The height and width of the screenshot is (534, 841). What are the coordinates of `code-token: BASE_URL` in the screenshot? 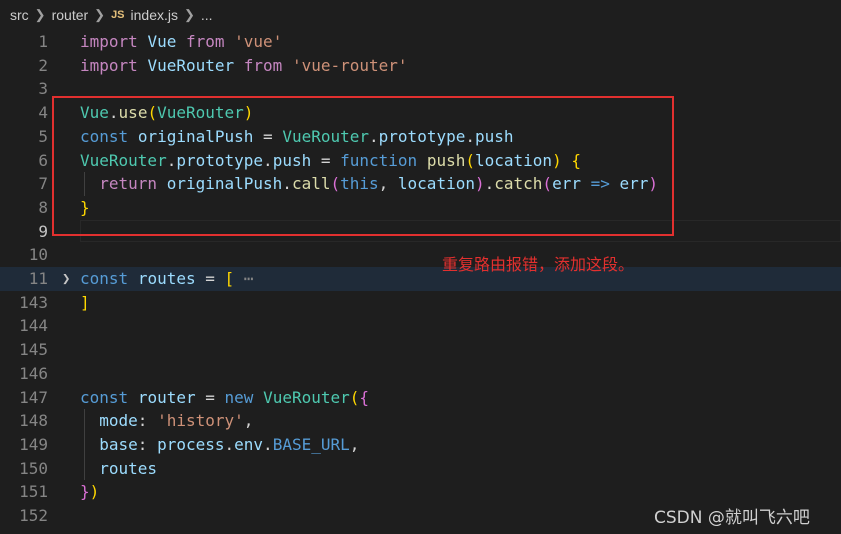 It's located at (311, 444).